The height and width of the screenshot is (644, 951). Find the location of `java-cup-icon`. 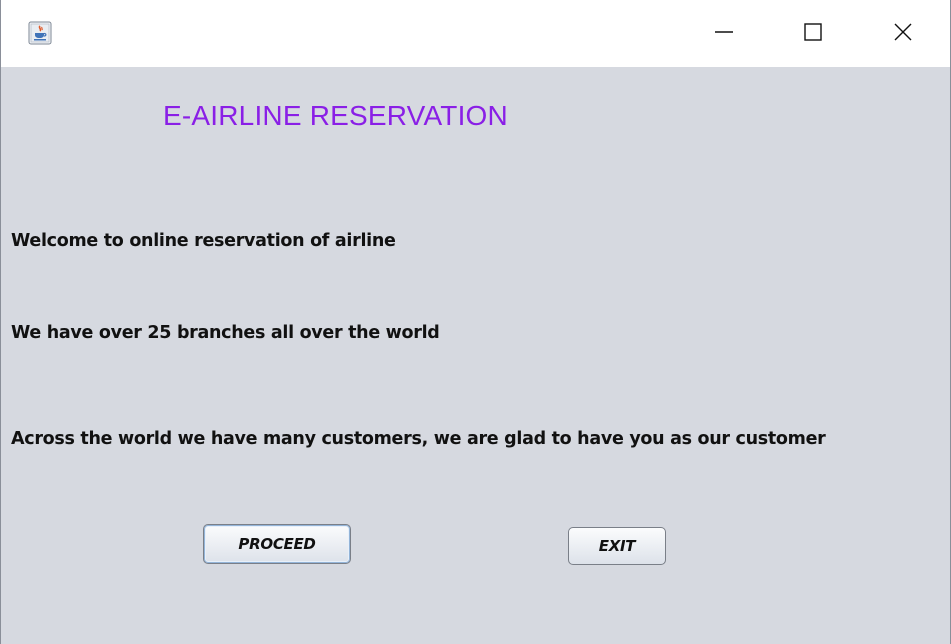

java-cup-icon is located at coordinates (40, 33).